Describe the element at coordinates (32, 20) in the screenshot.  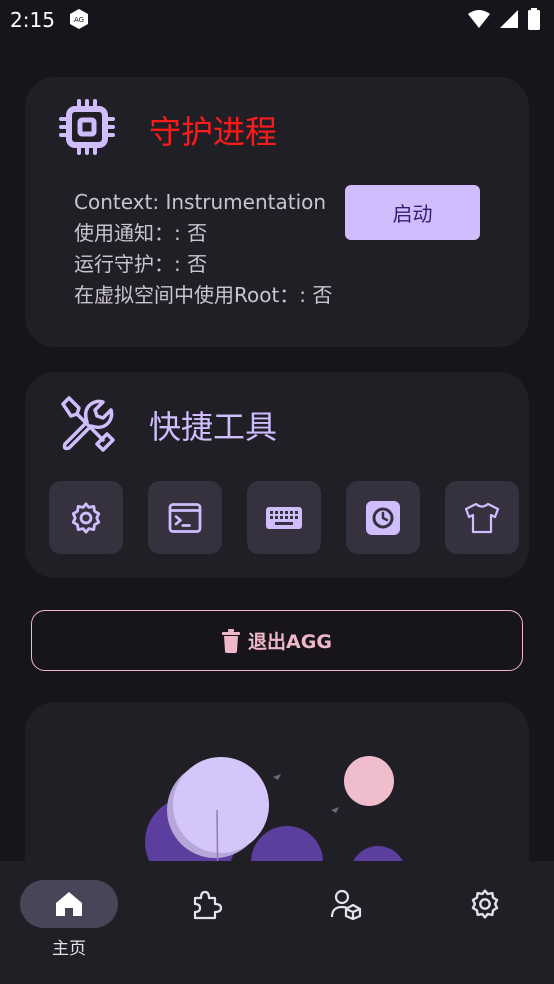
I see `status-time: 2:15` at that location.